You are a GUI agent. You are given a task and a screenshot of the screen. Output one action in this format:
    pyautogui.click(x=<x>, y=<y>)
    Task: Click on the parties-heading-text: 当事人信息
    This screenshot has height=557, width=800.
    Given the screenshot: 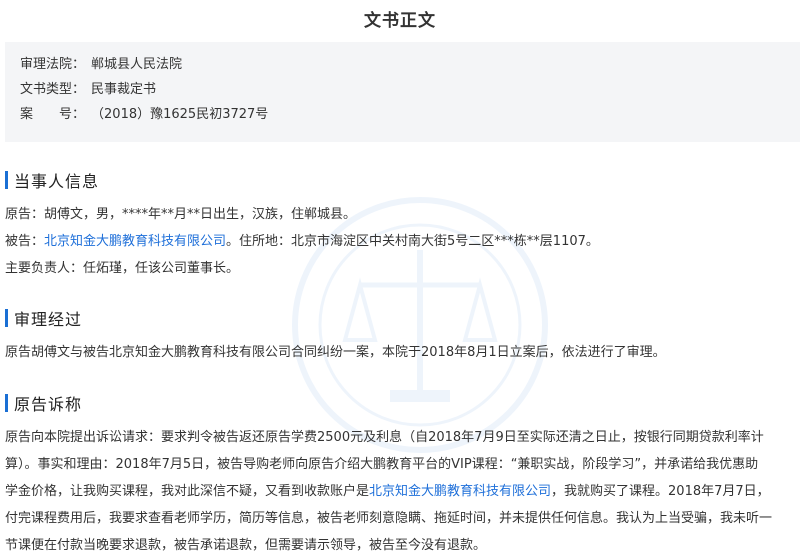 What is the action you would take?
    pyautogui.click(x=57, y=181)
    